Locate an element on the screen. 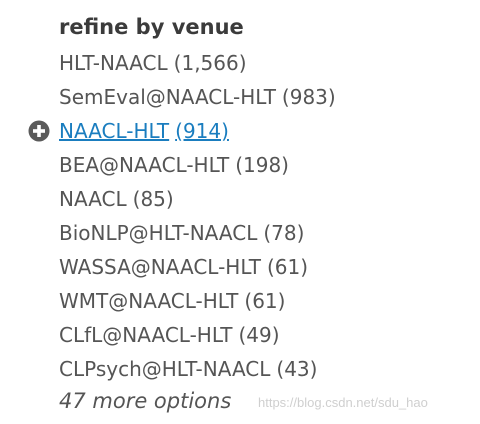 The image size is (480, 424). facet-item-text: NAACL (85) is located at coordinates (116, 199).